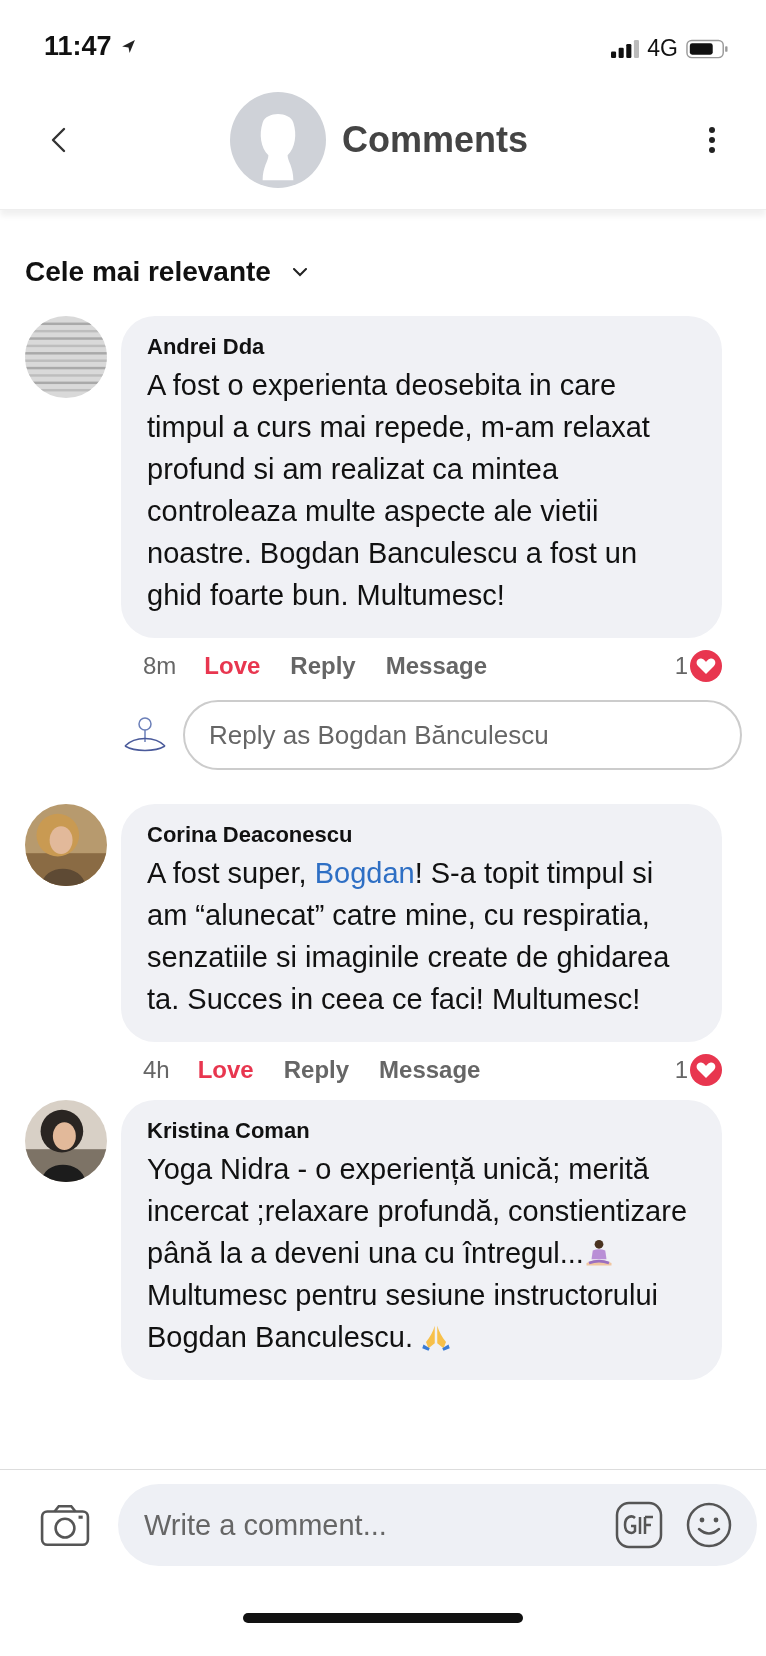 The image size is (766, 1656). I want to click on location-arrow-icon, so click(127, 46).